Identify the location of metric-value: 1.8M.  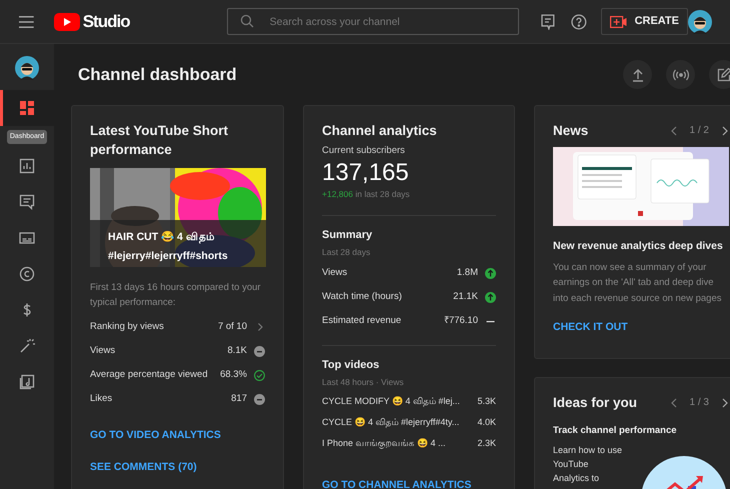
(467, 273).